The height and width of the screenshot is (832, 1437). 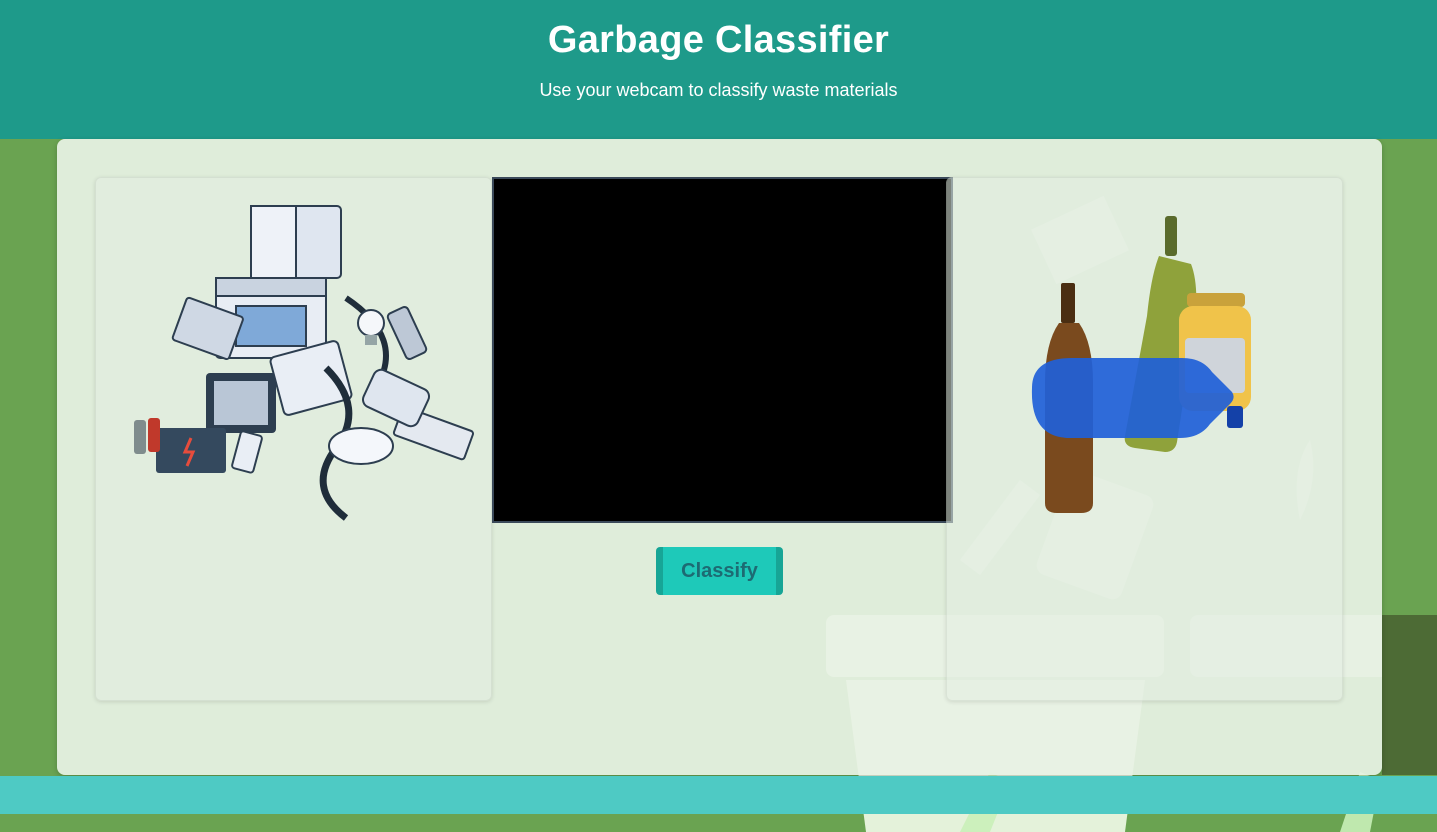 What do you see at coordinates (722, 350) in the screenshot?
I see `webcam-feed` at bounding box center [722, 350].